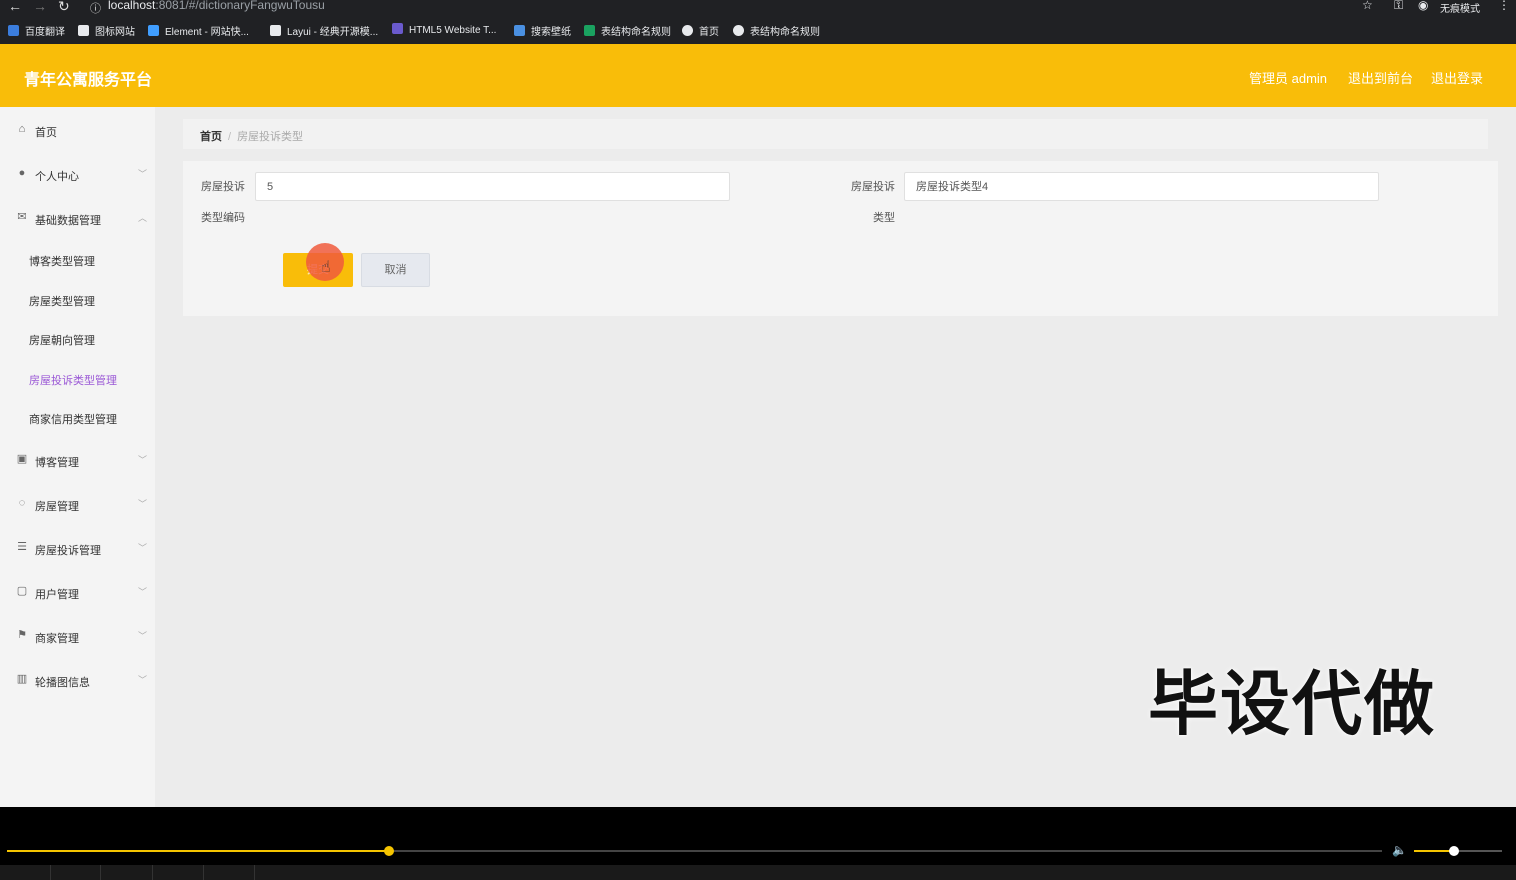 The height and width of the screenshot is (880, 1516). I want to click on html5-icon, so click(397, 28).